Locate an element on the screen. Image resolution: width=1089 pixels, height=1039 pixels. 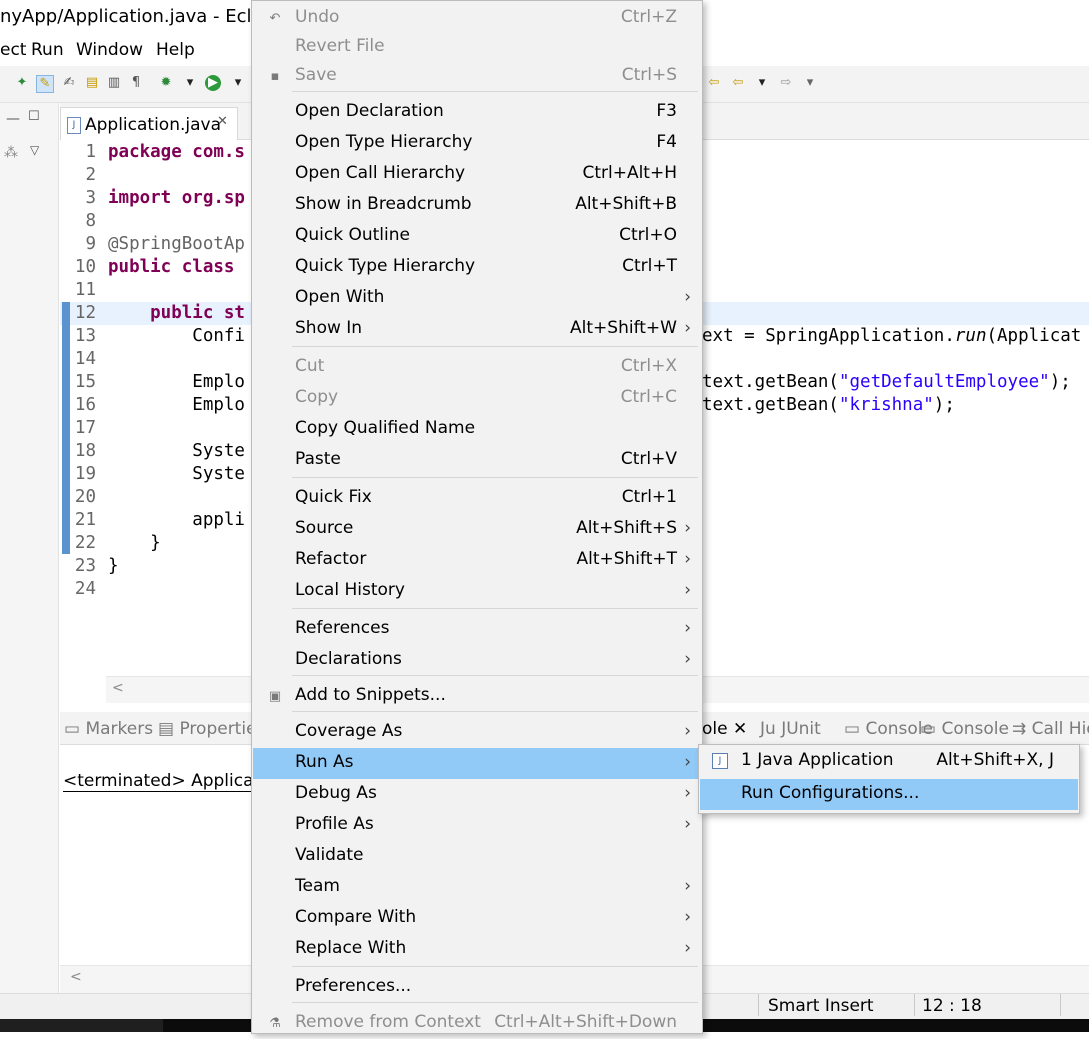
tab-console-active: ole ✕ is located at coordinates (724, 729).